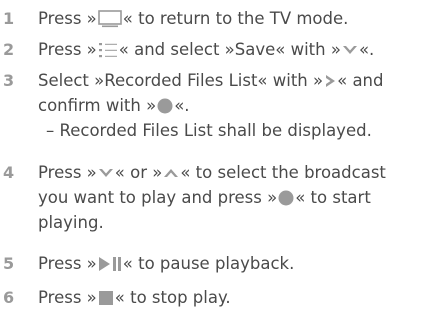 The image size is (444, 325). I want to click on step-text-mid: « and select »Save« with », so click(229, 49).